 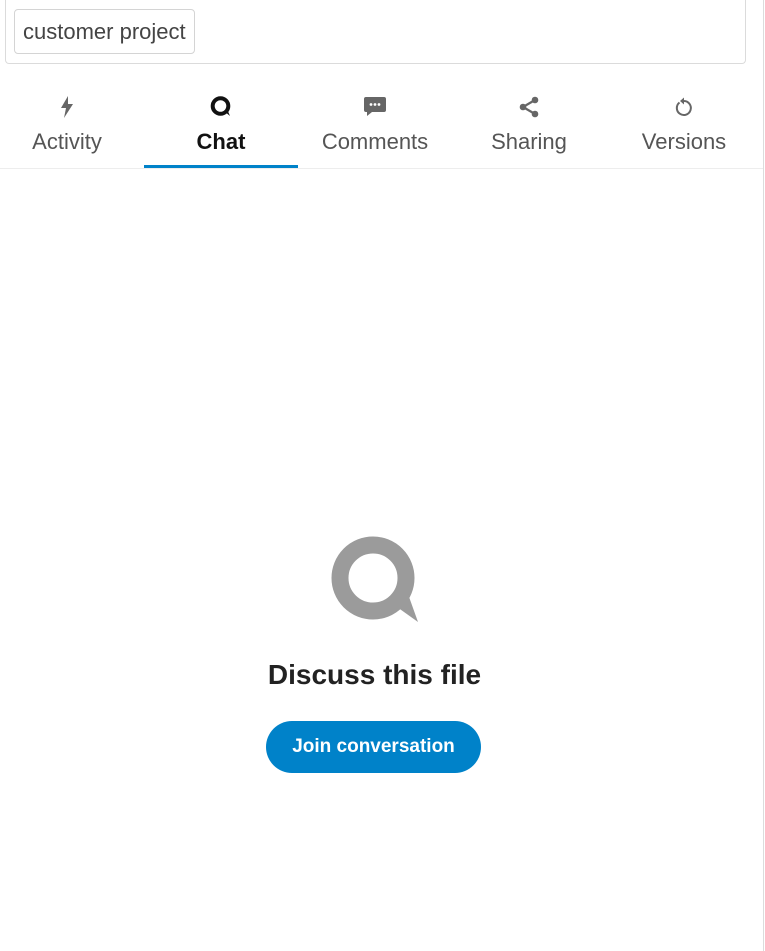 I want to click on tab-comments: Comments, so click(x=375, y=125).